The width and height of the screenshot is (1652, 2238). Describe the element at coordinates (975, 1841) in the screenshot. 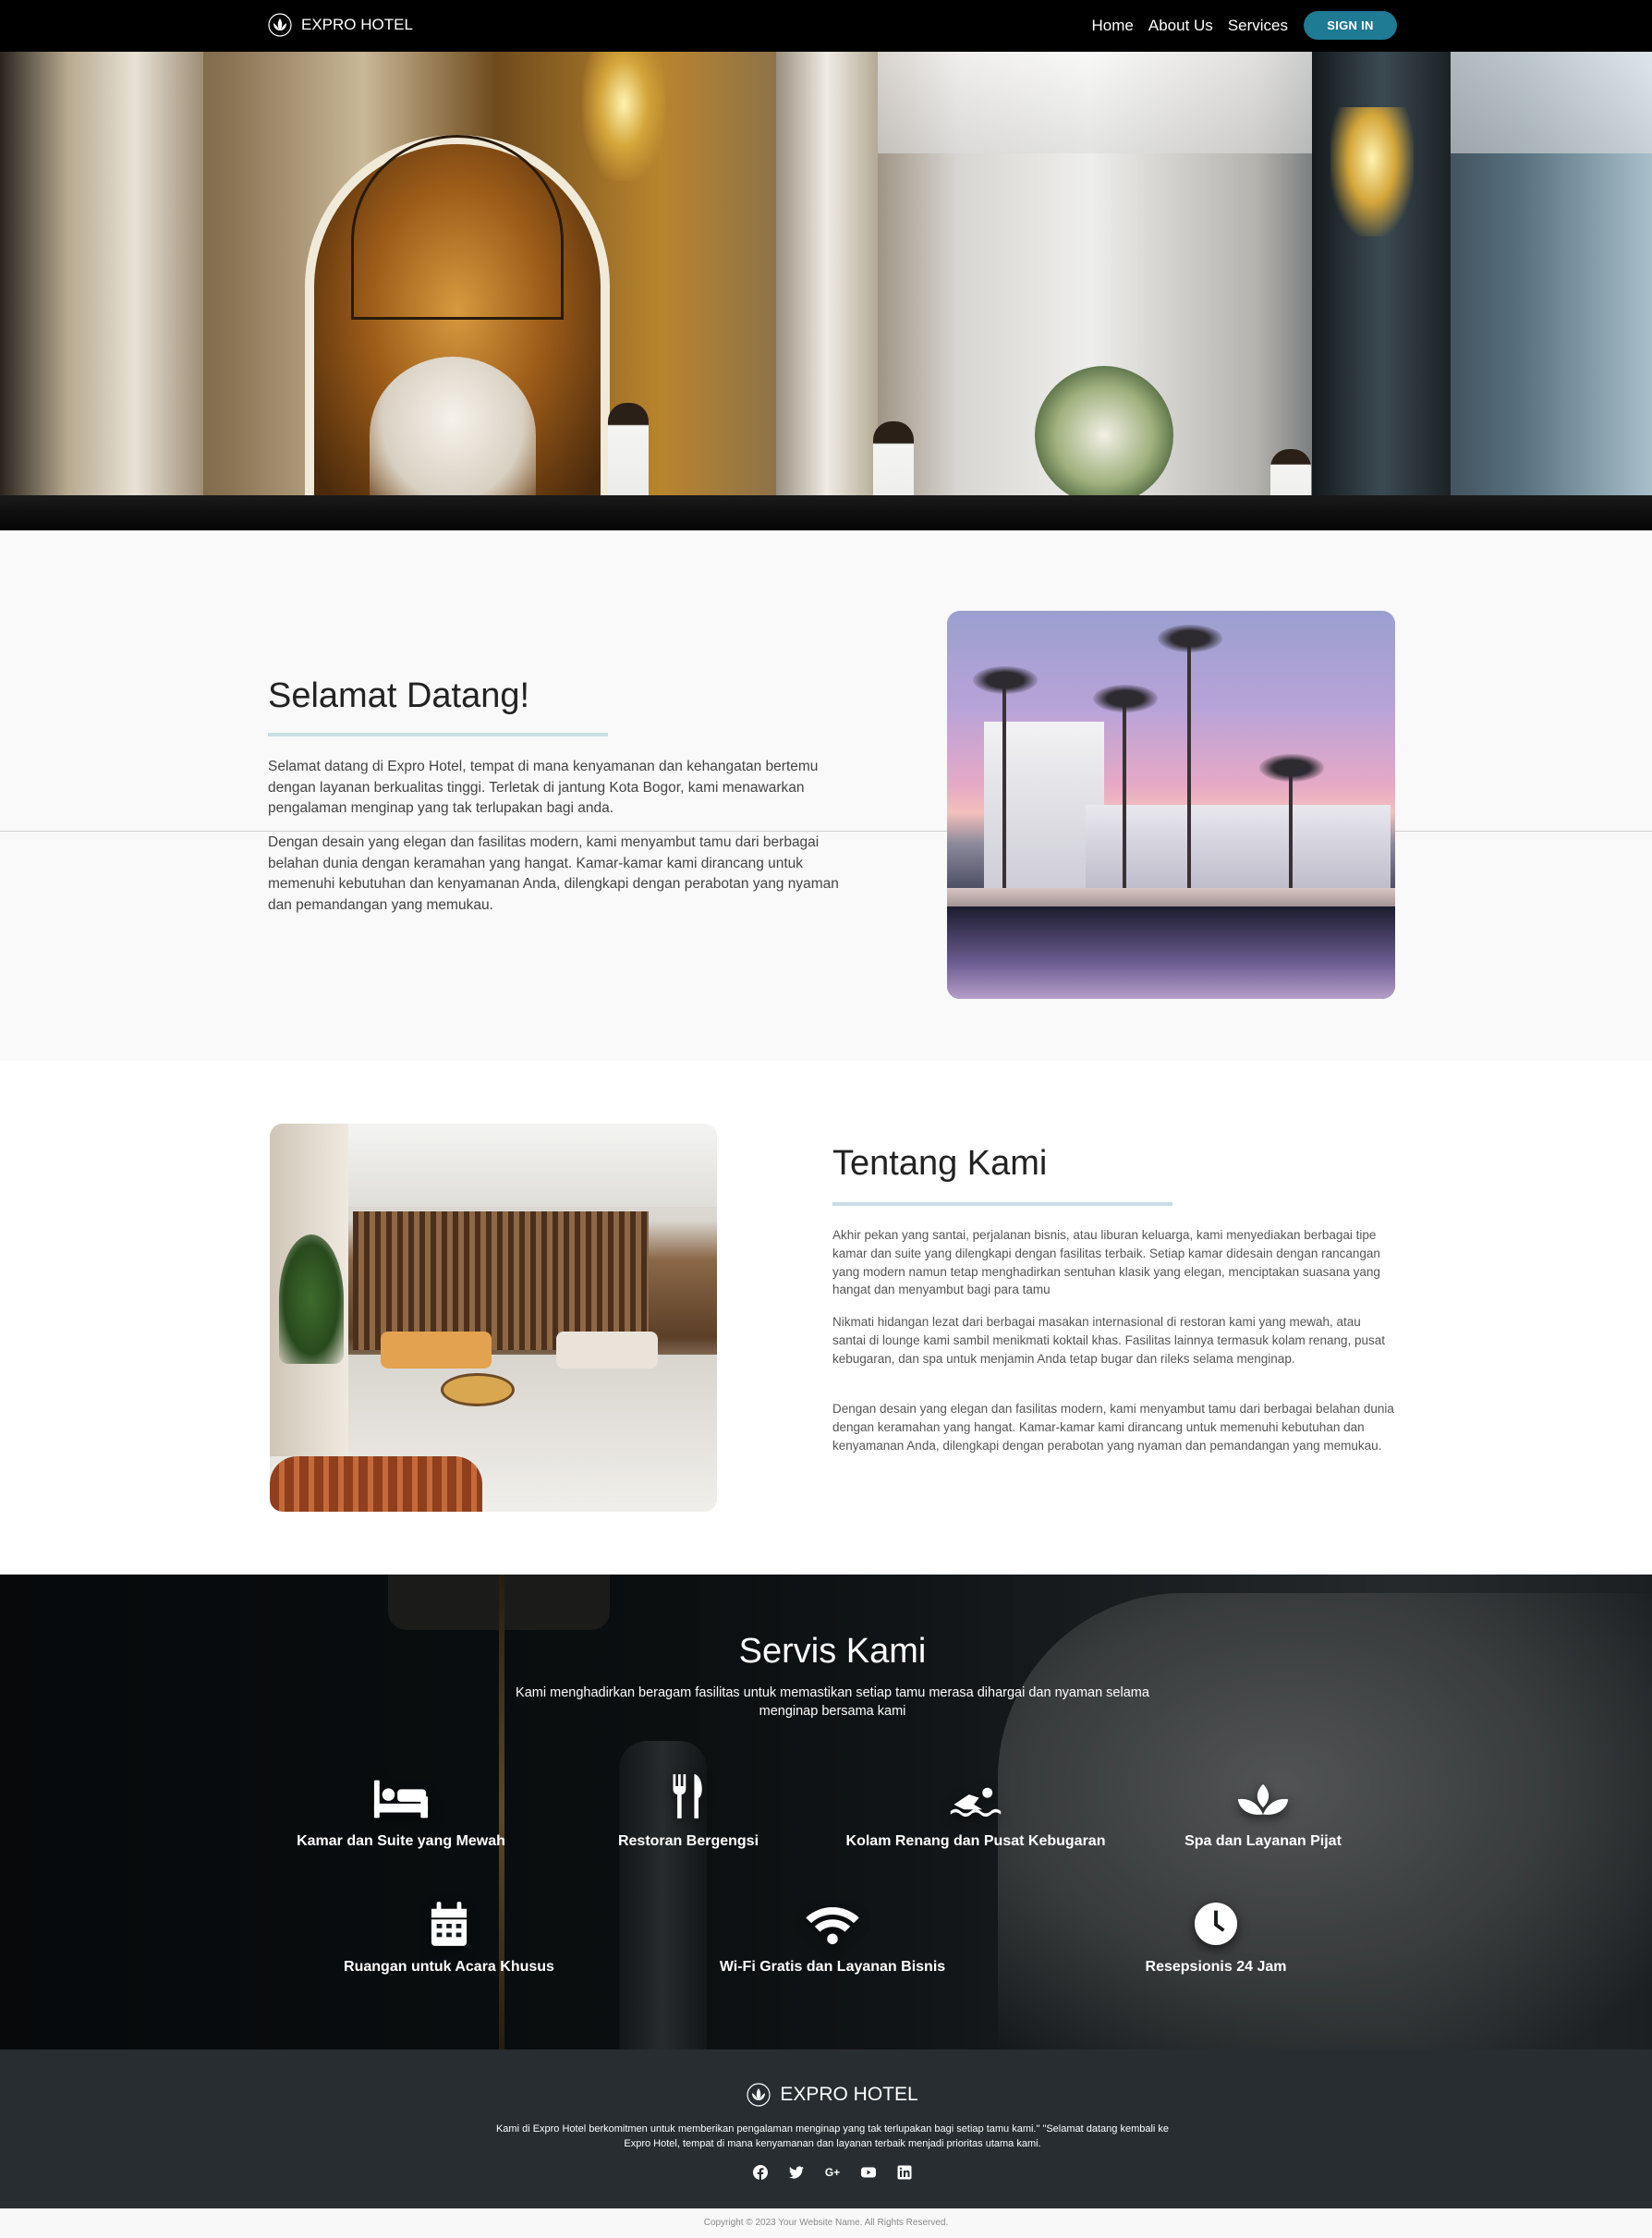

I see `service-label: Kolam Renang dan Pusat Kebugaran` at that location.